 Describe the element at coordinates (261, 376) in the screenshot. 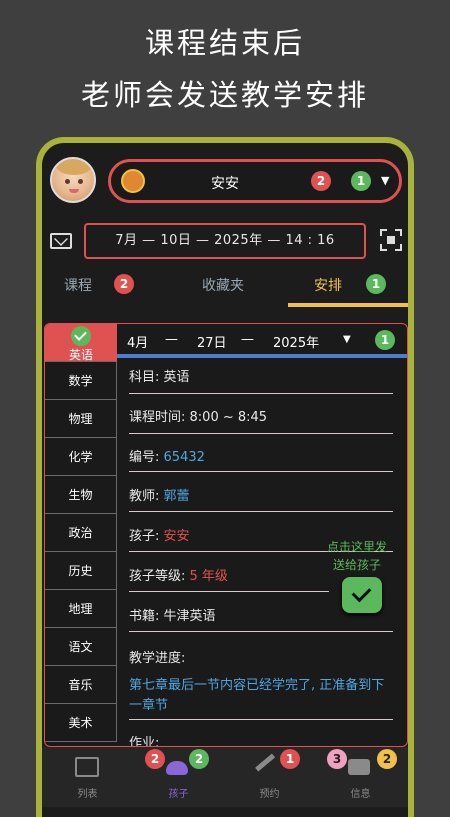

I see `detail-subject: 科目: 英语` at that location.